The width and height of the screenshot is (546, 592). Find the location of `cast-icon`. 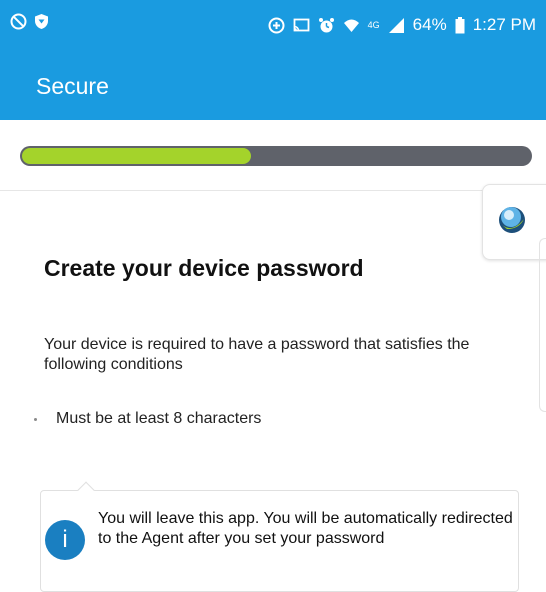

cast-icon is located at coordinates (301, 25).